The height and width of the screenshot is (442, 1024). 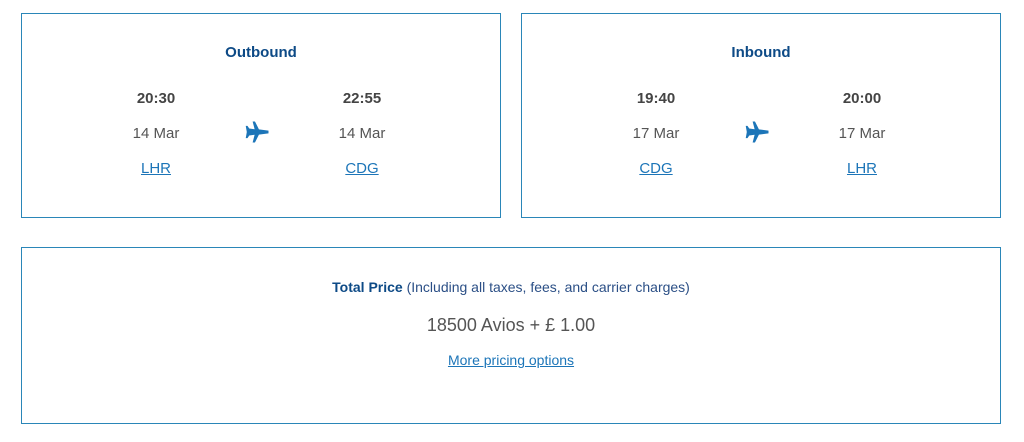 I want to click on inbound-depart-date: 17 Mar, so click(x=656, y=133).